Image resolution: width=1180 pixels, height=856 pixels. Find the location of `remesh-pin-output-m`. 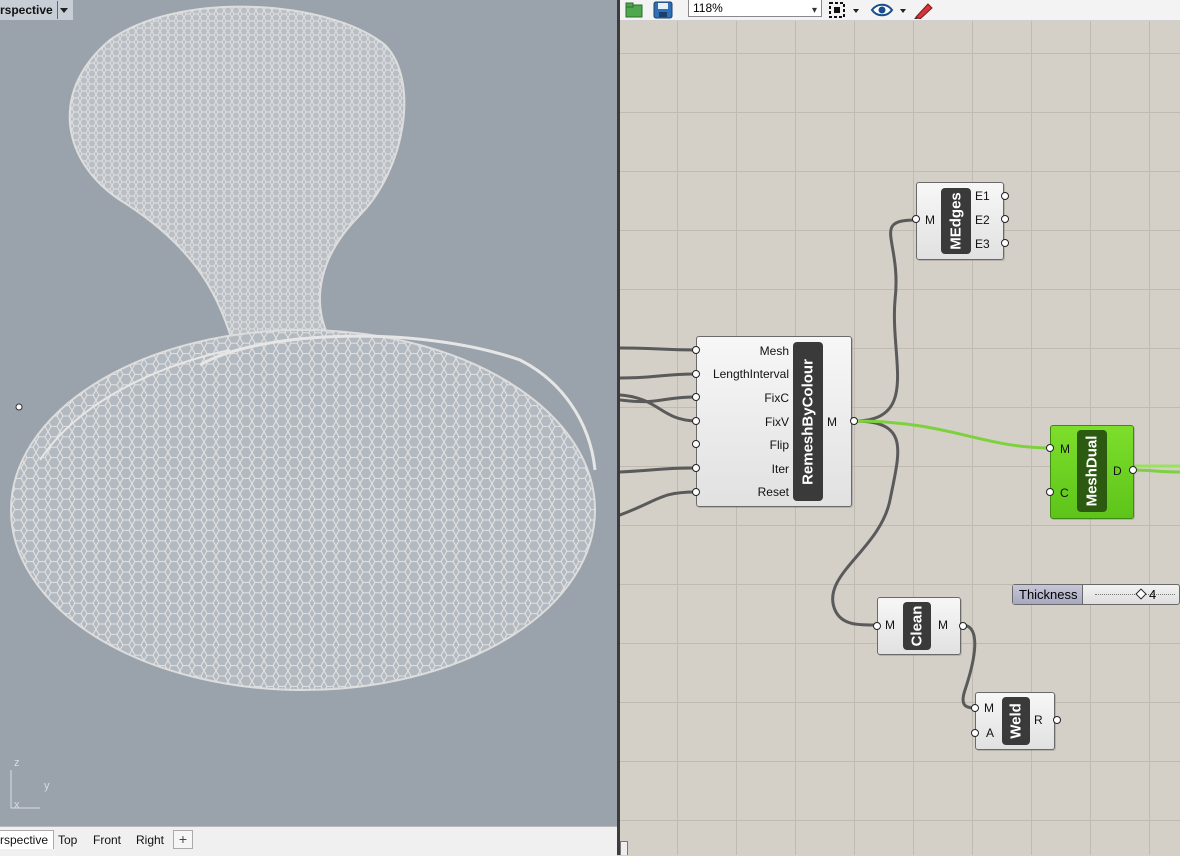

remesh-pin-output-m is located at coordinates (854, 421).